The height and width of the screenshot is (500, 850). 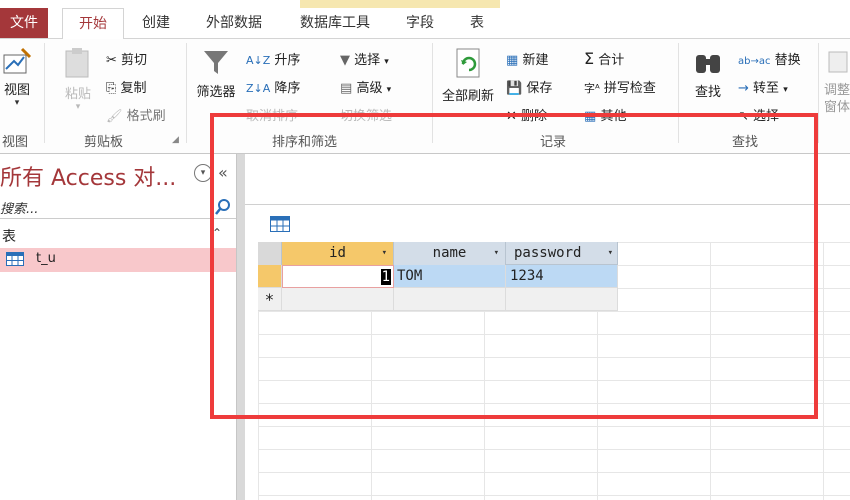 I want to click on size-window-label-2: 窗体, so click(x=836, y=107).